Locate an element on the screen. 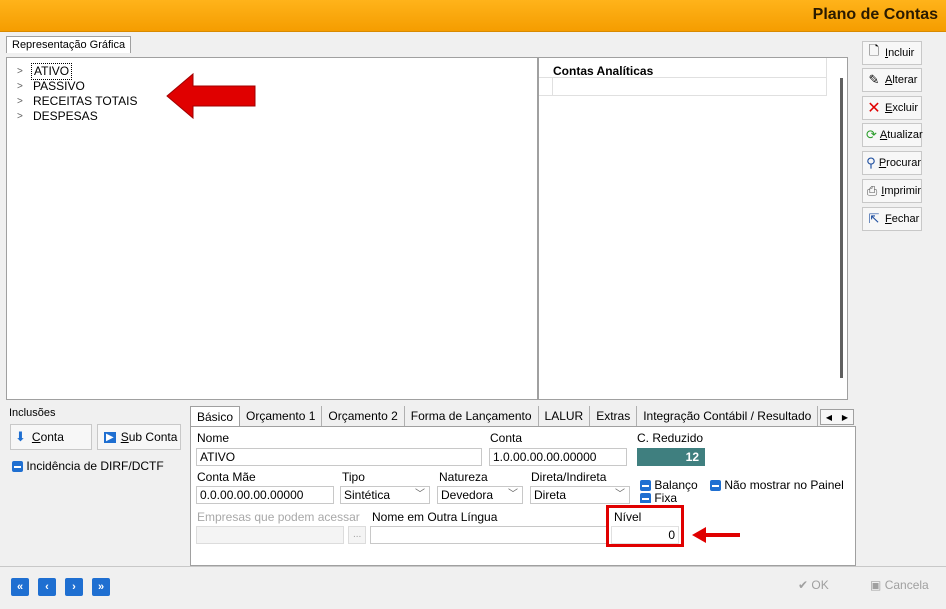 This screenshot has height=609, width=946. refresh-icon: ⟳ is located at coordinates (871, 134).